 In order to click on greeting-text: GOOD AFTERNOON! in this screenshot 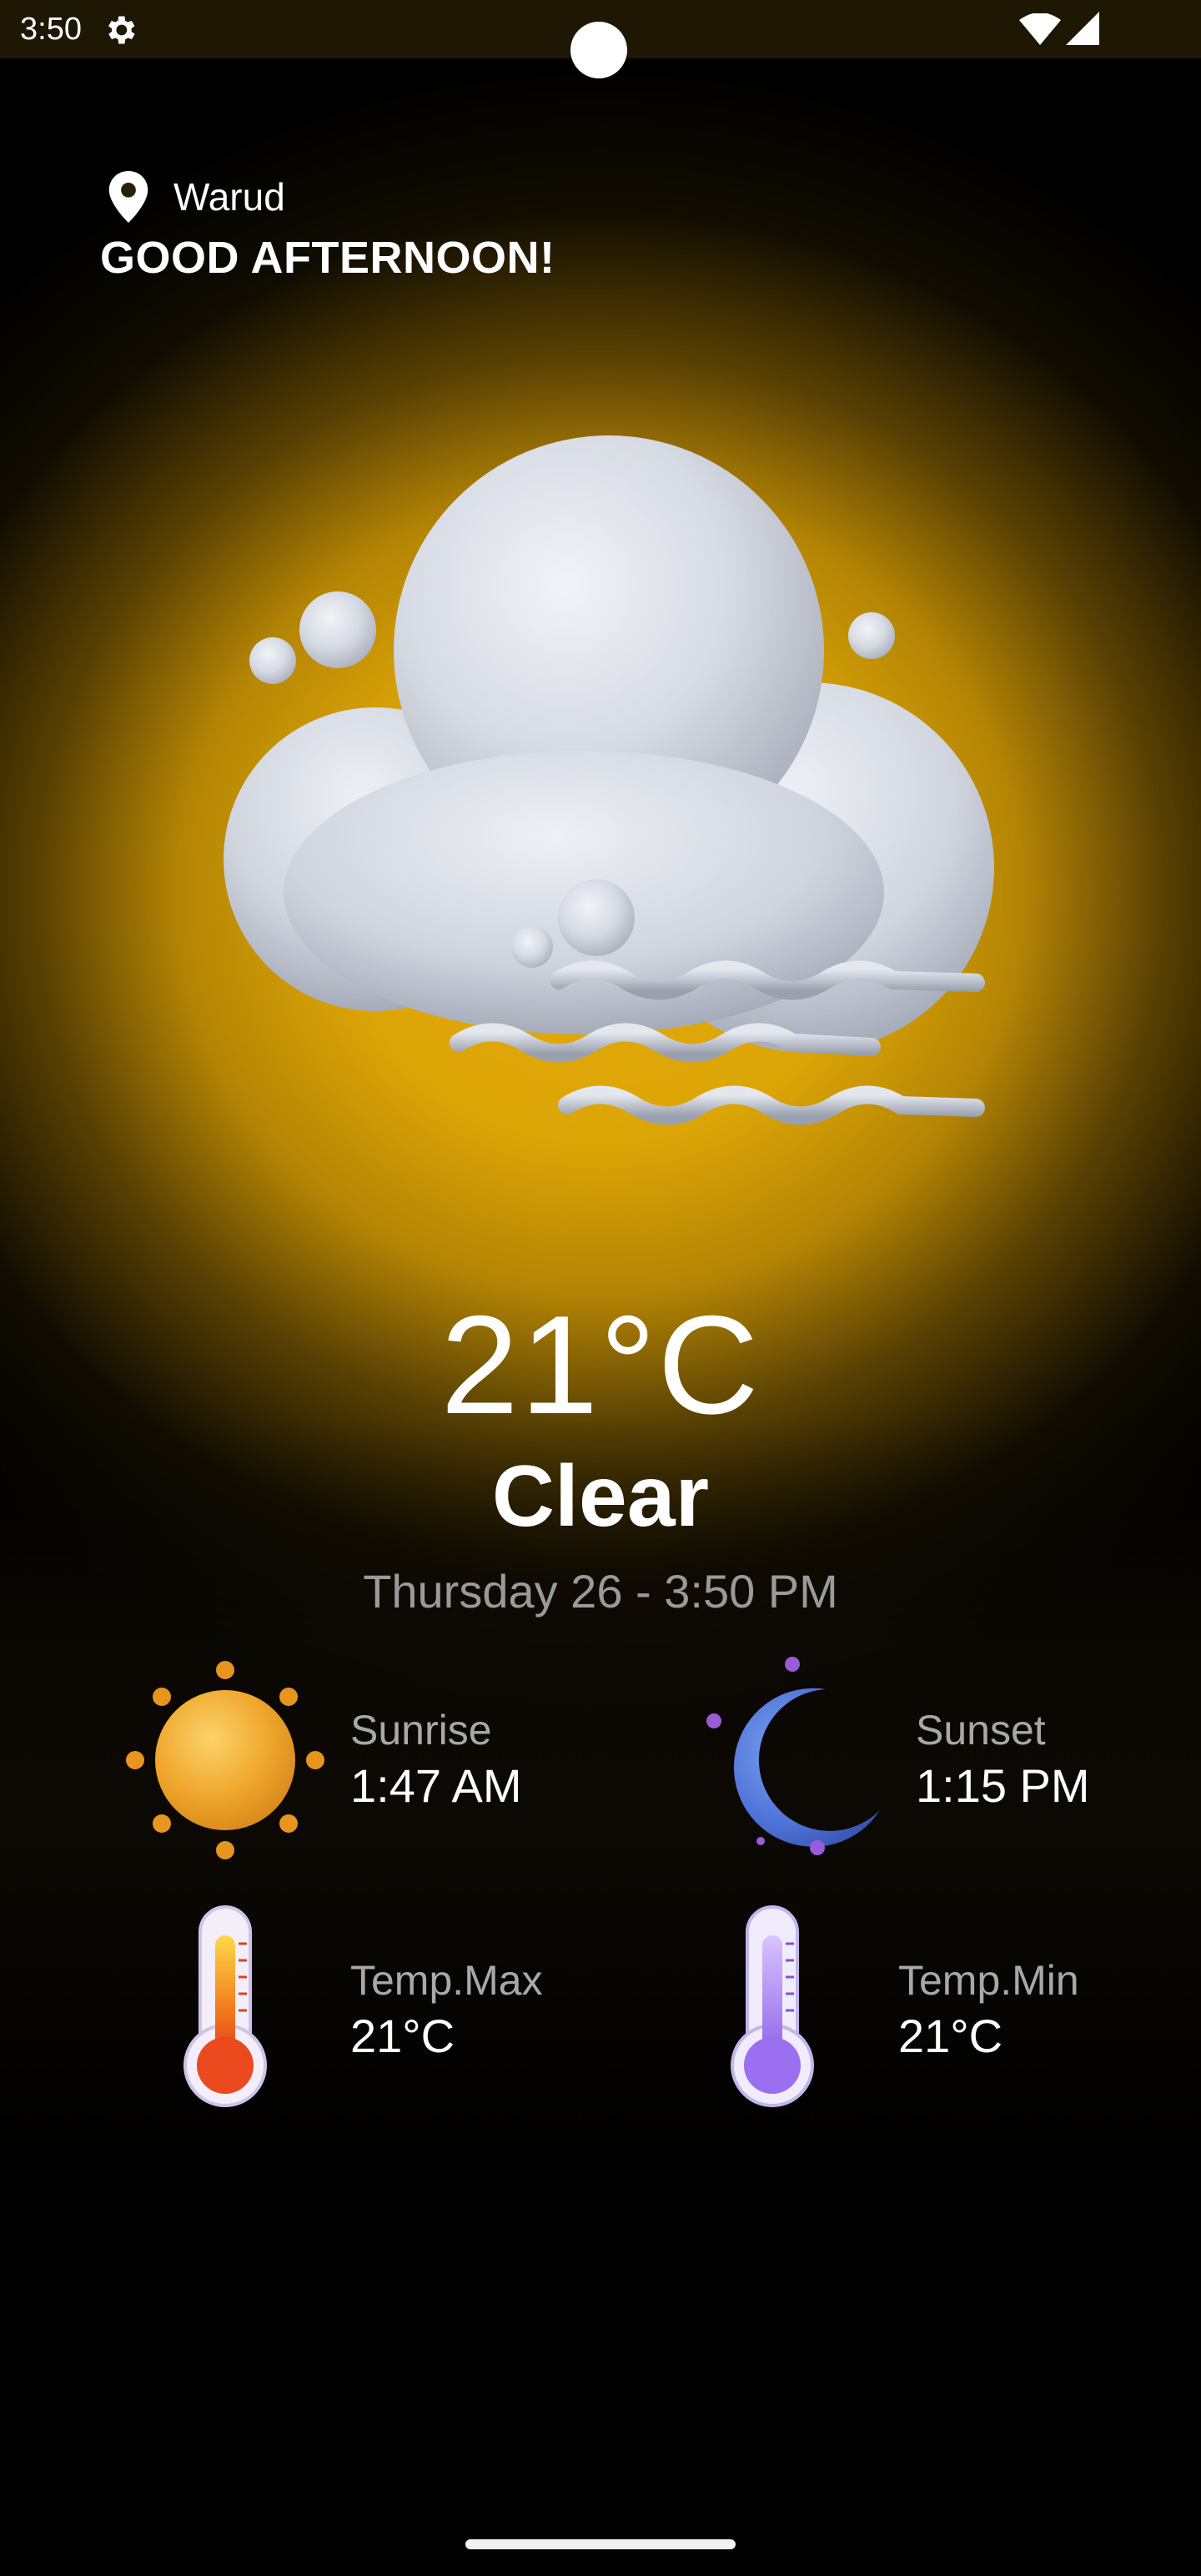, I will do `click(328, 258)`.